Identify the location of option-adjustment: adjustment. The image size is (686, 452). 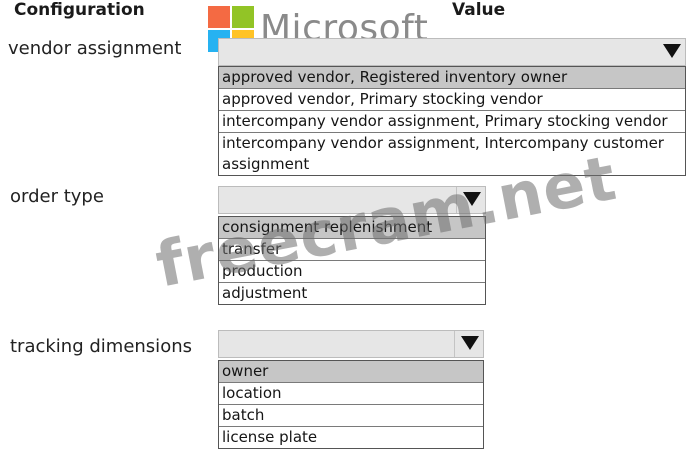
(352, 293).